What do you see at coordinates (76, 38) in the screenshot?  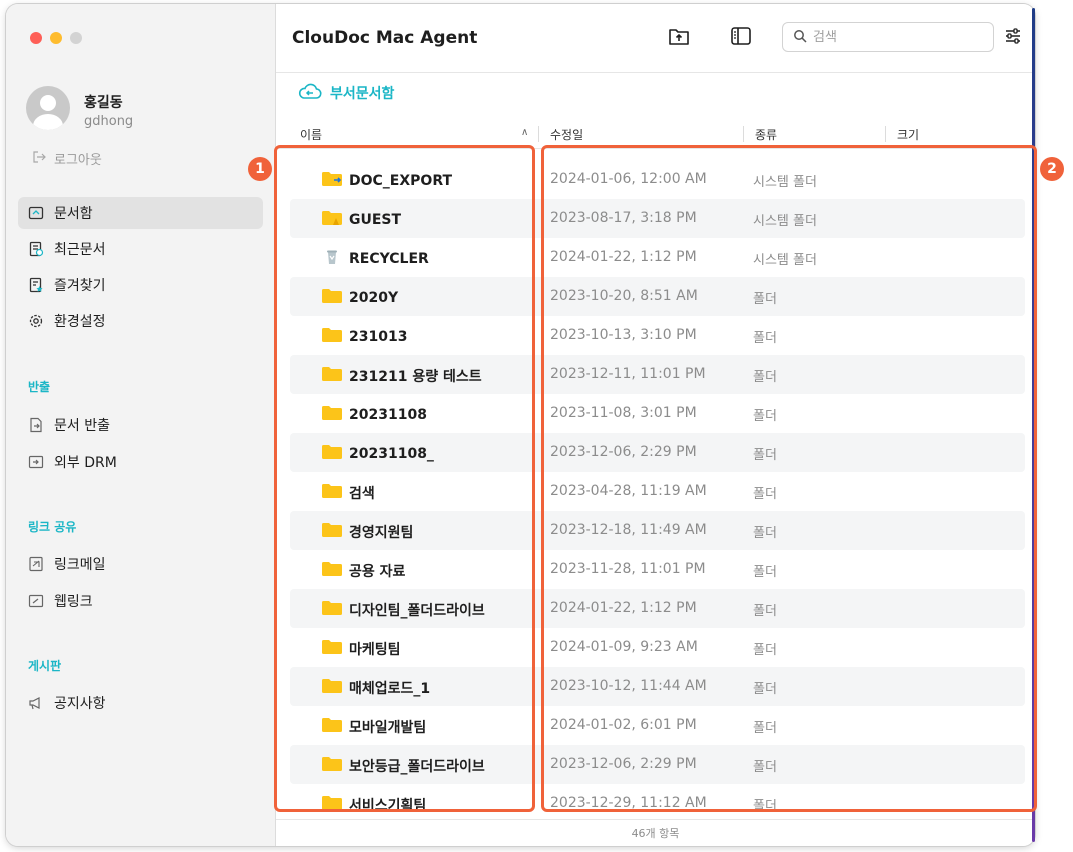 I see `zoom-window-button` at bounding box center [76, 38].